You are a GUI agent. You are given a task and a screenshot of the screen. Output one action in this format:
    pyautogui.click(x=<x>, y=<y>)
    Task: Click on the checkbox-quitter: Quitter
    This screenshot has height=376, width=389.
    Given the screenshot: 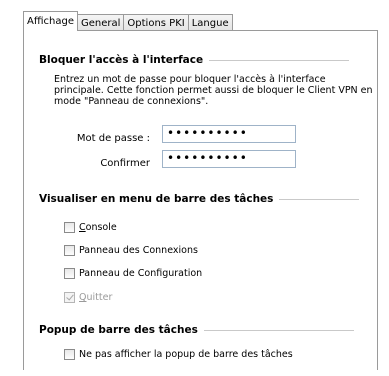 What is the action you would take?
    pyautogui.click(x=88, y=297)
    